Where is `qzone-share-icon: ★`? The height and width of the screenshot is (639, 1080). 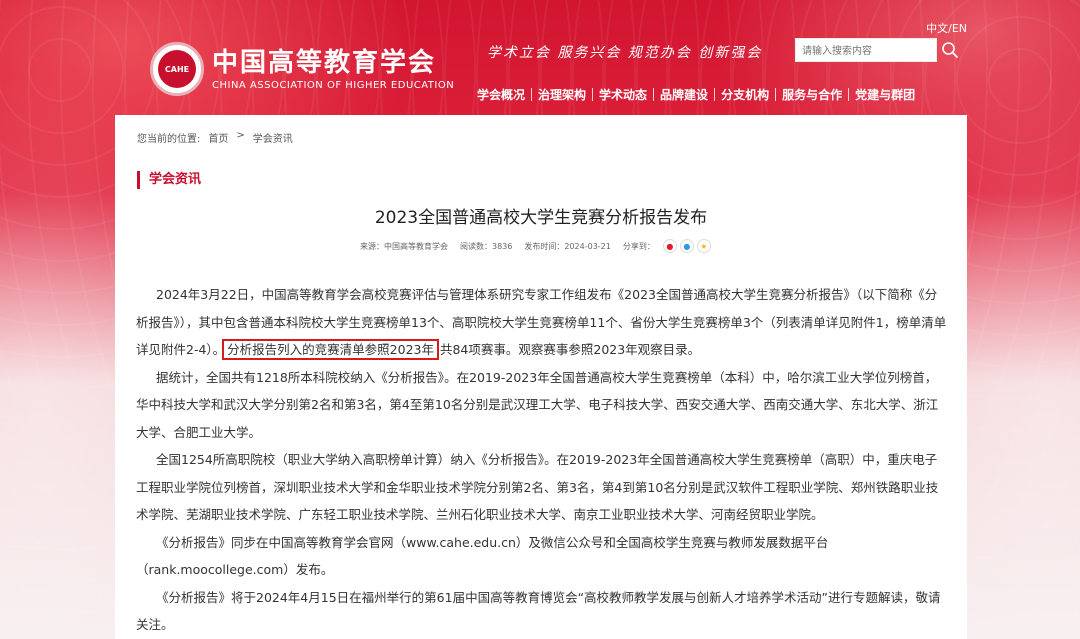 qzone-share-icon: ★ is located at coordinates (703, 246).